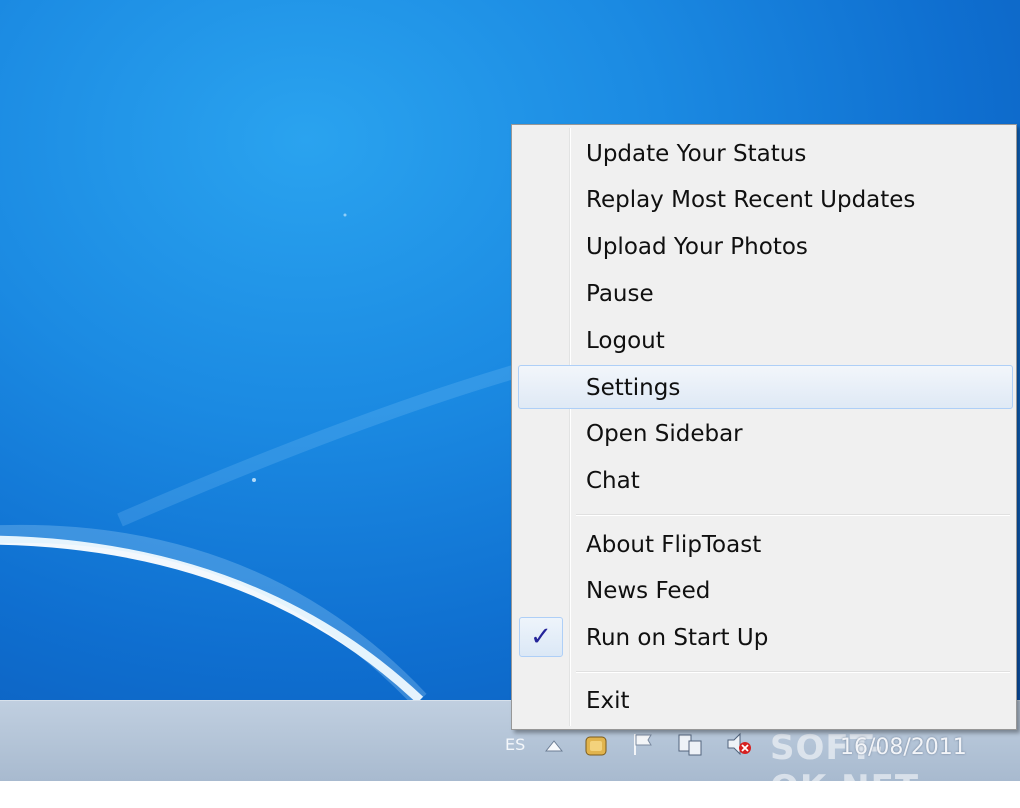  Describe the element at coordinates (751, 200) in the screenshot. I see `menu-item-label: Replay Most Recent Updates` at that location.